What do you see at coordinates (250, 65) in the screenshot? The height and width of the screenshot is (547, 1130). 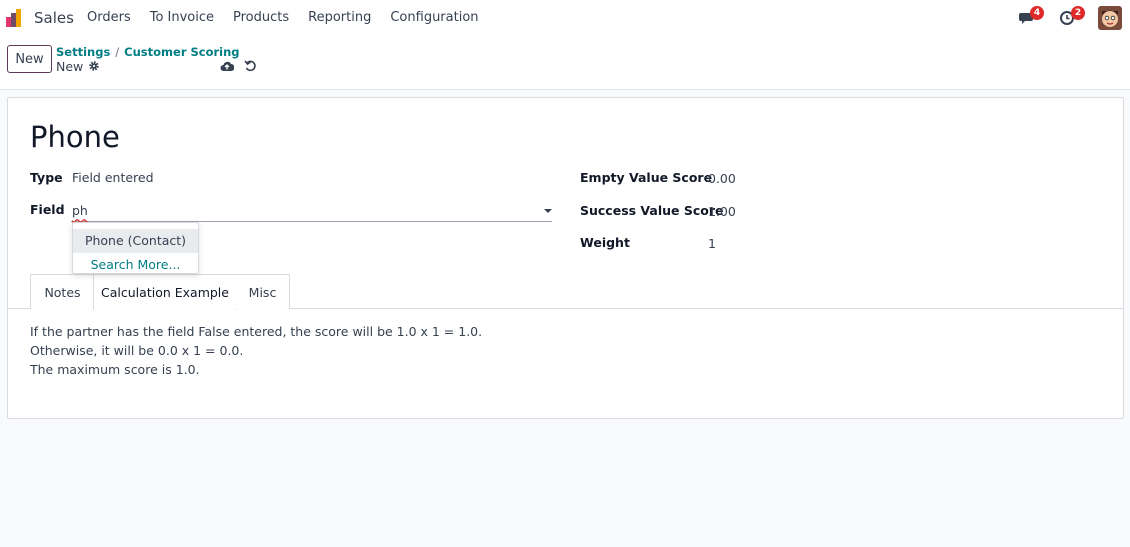 I see `undo-icon` at bounding box center [250, 65].